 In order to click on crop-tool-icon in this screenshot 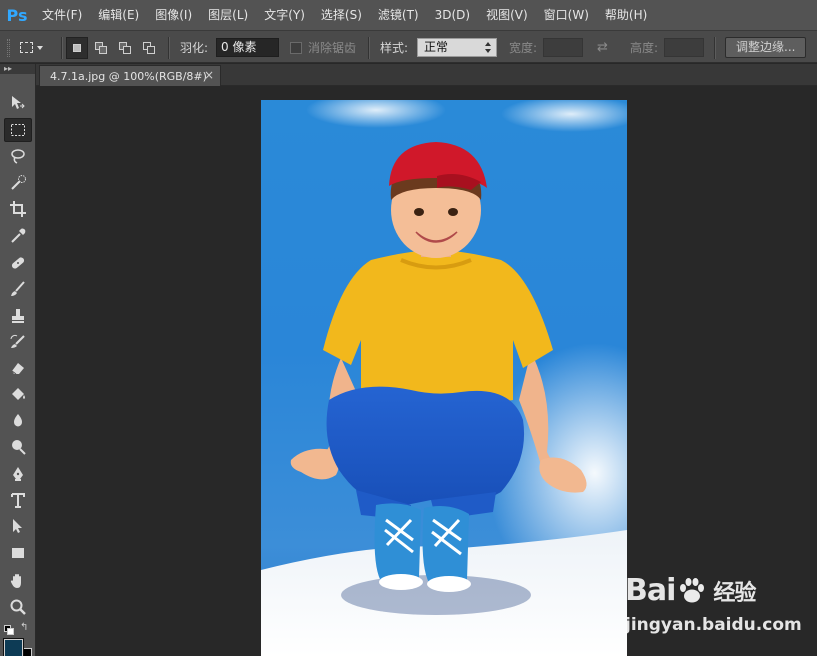, I will do `click(18, 209)`.